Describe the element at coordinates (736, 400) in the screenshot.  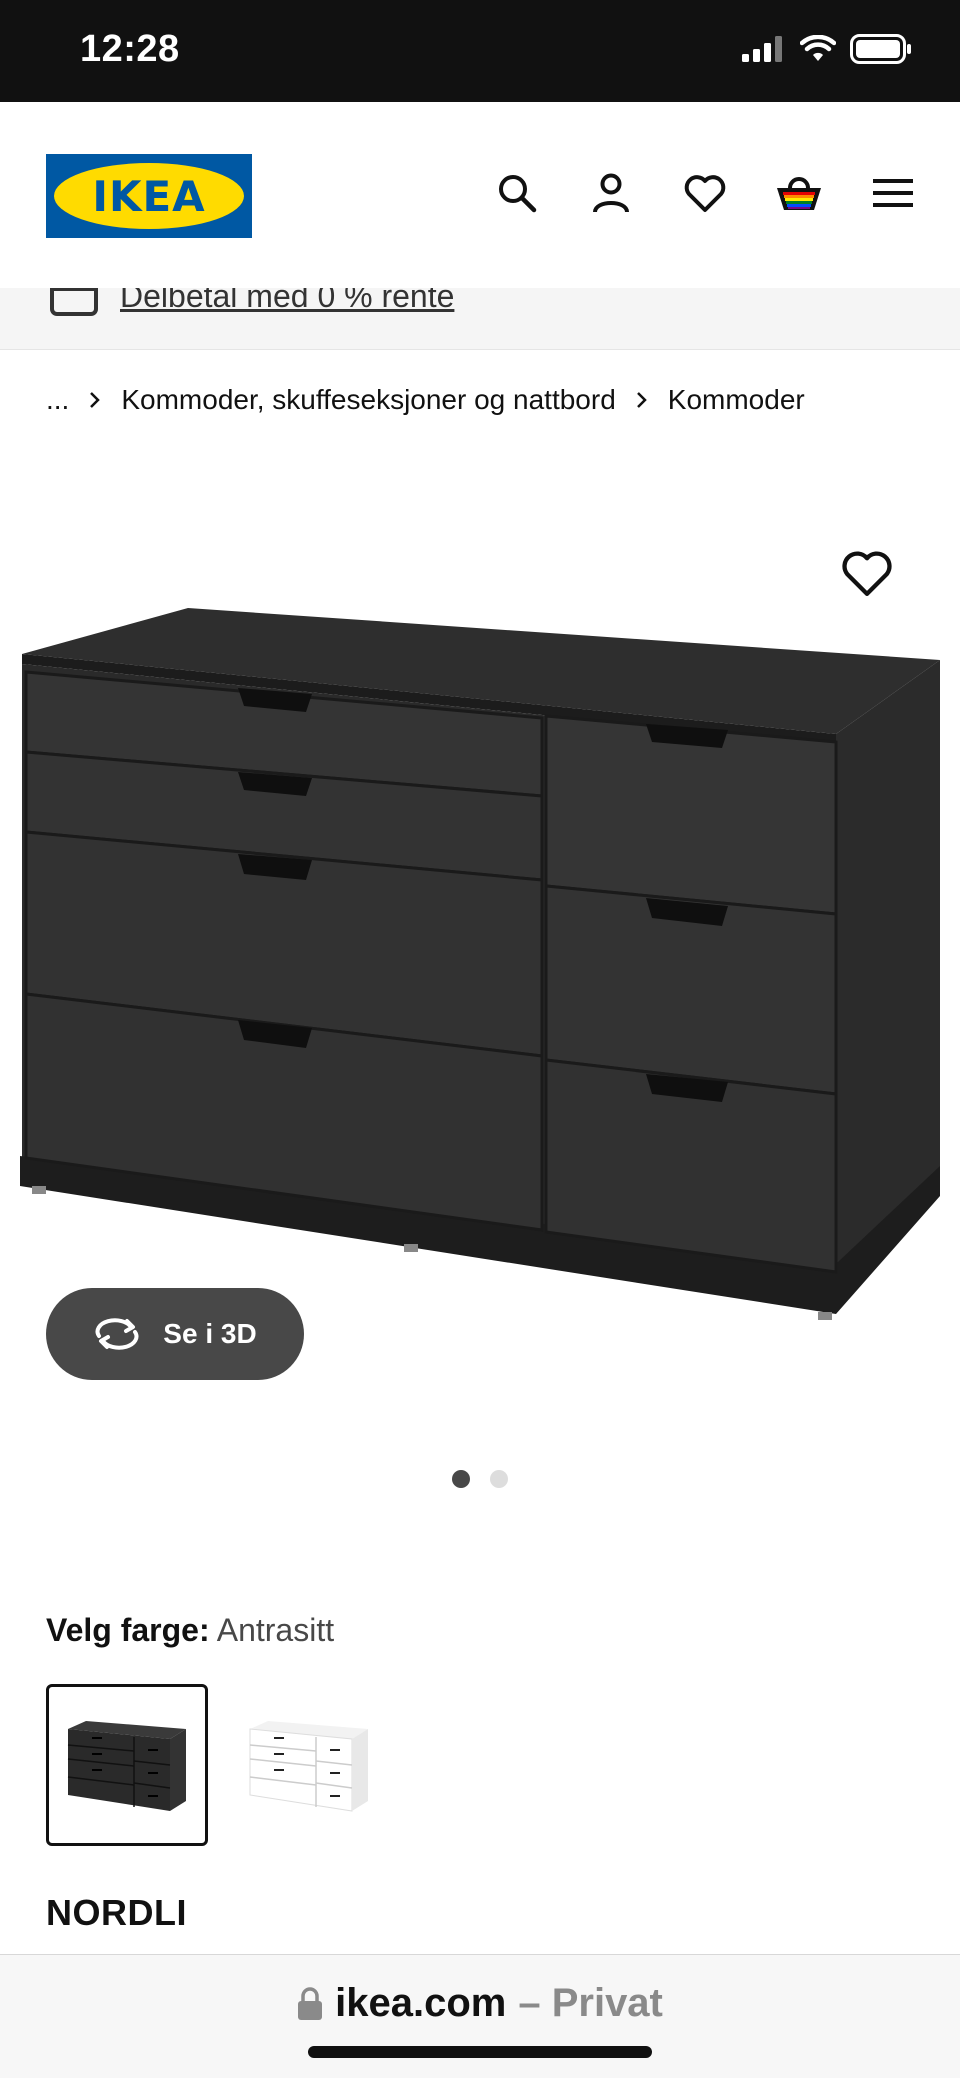
I see `breadcrumb-current: Kommoder` at that location.